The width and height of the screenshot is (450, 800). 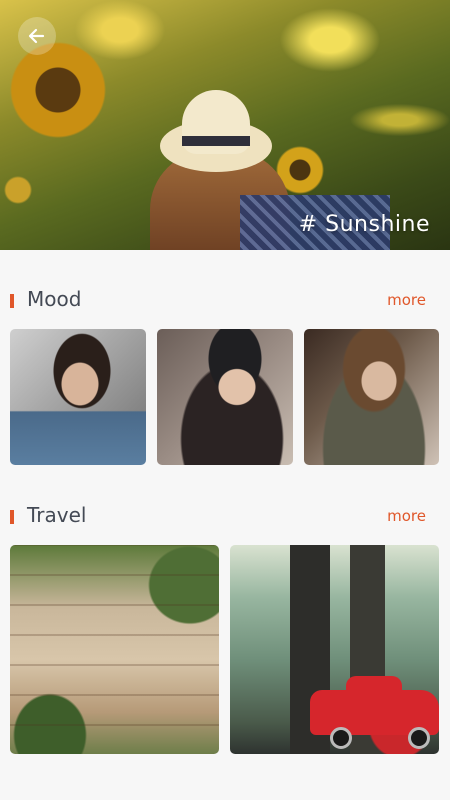 I want to click on back-button, so click(x=37, y=36).